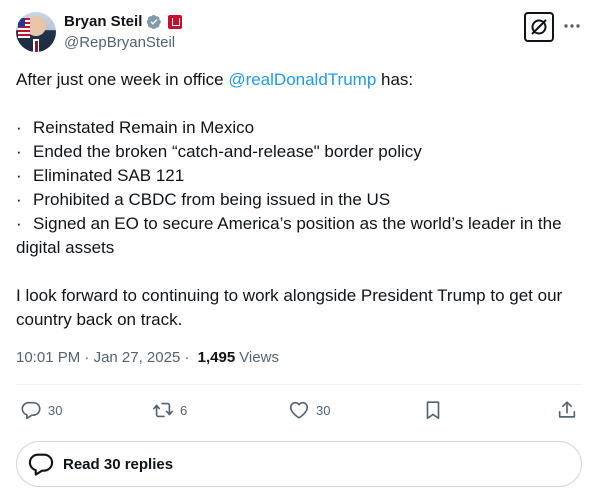  I want to click on share-icon, so click(567, 409).